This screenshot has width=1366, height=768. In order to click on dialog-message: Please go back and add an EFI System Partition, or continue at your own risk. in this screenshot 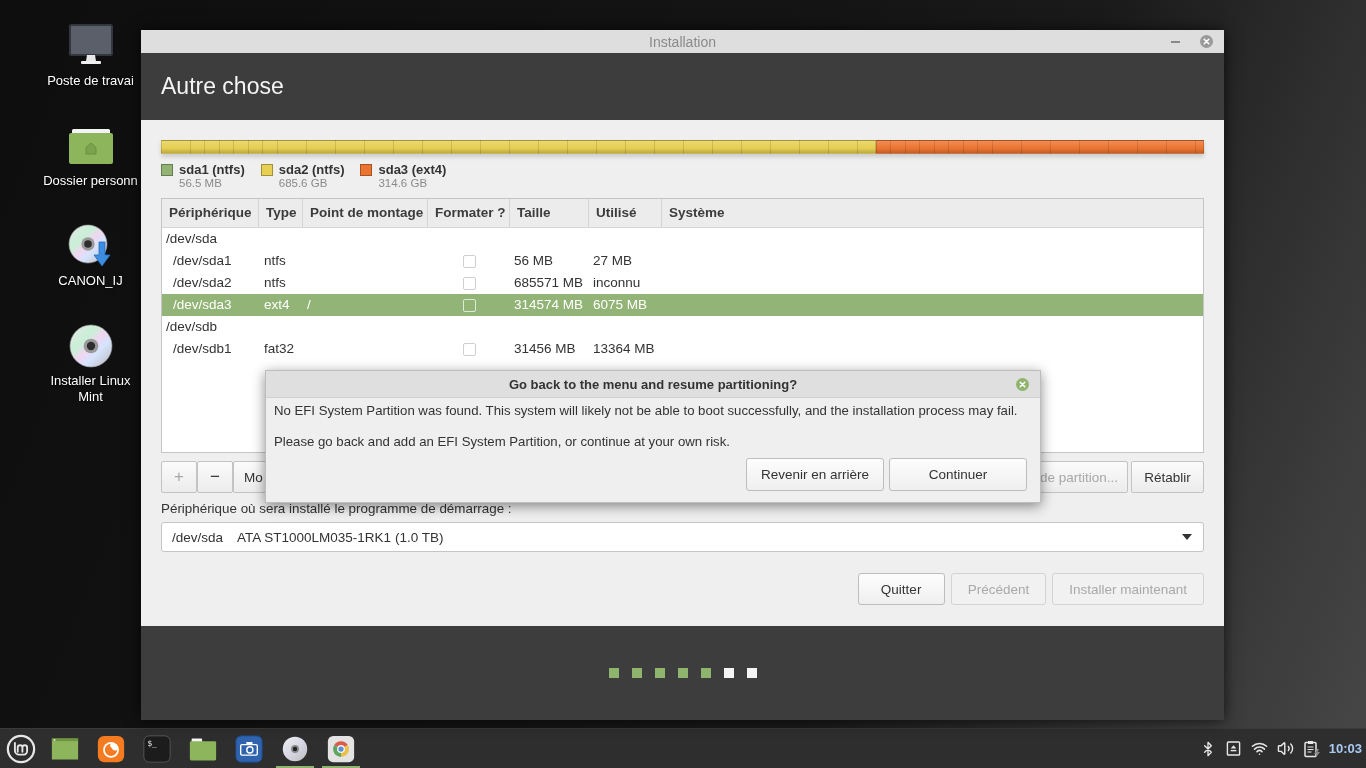, I will do `click(502, 442)`.